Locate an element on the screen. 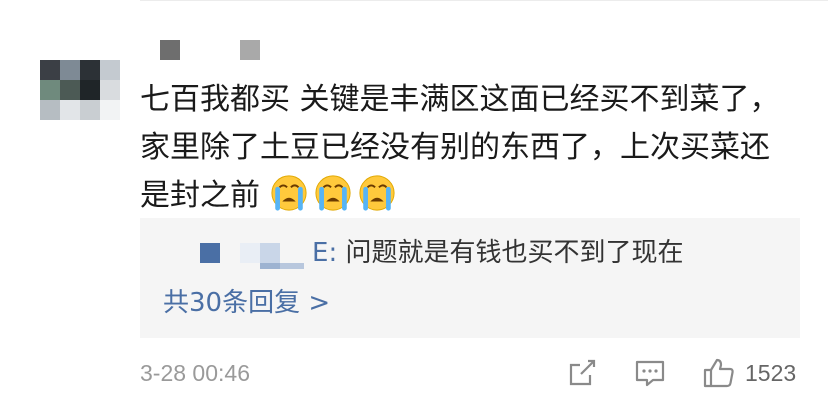  comment-icon is located at coordinates (650, 373).